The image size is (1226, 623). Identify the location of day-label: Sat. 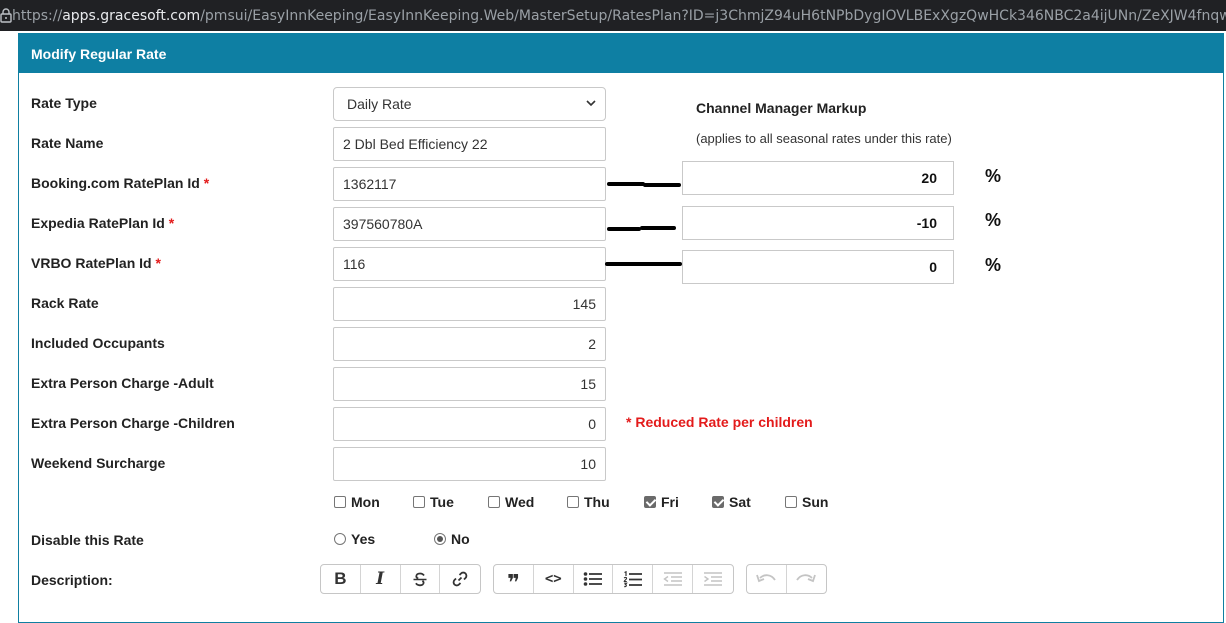
(740, 502).